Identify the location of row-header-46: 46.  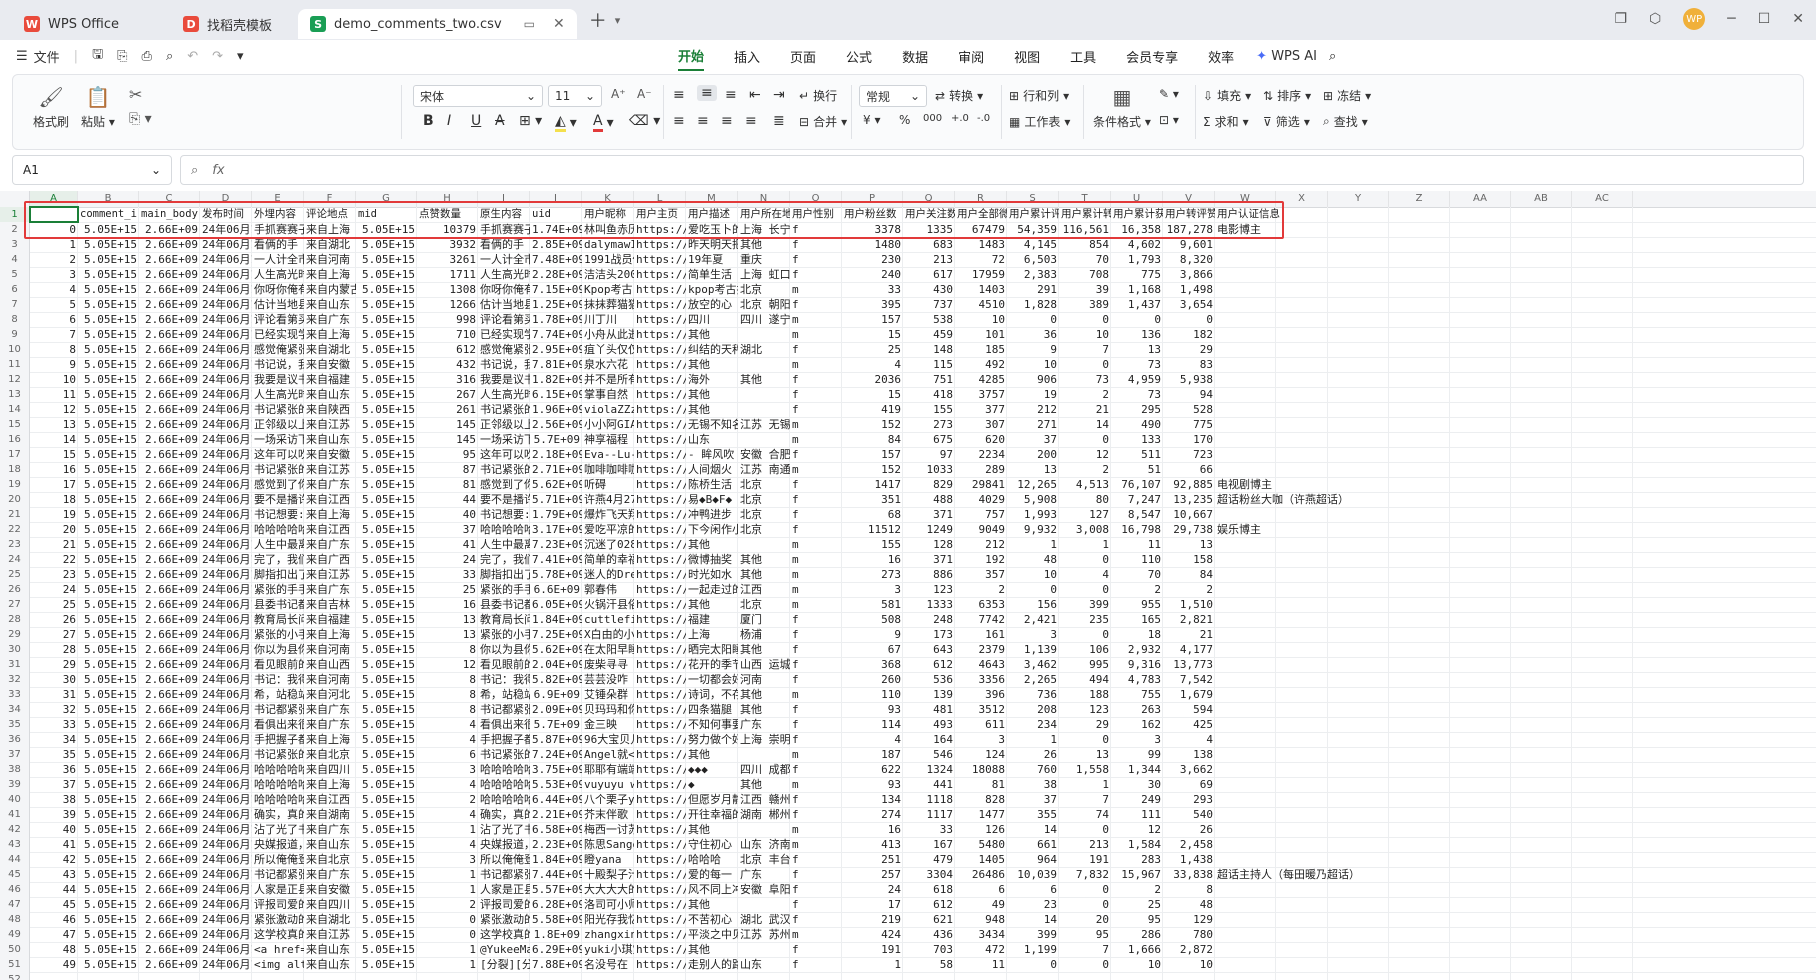
(15, 889).